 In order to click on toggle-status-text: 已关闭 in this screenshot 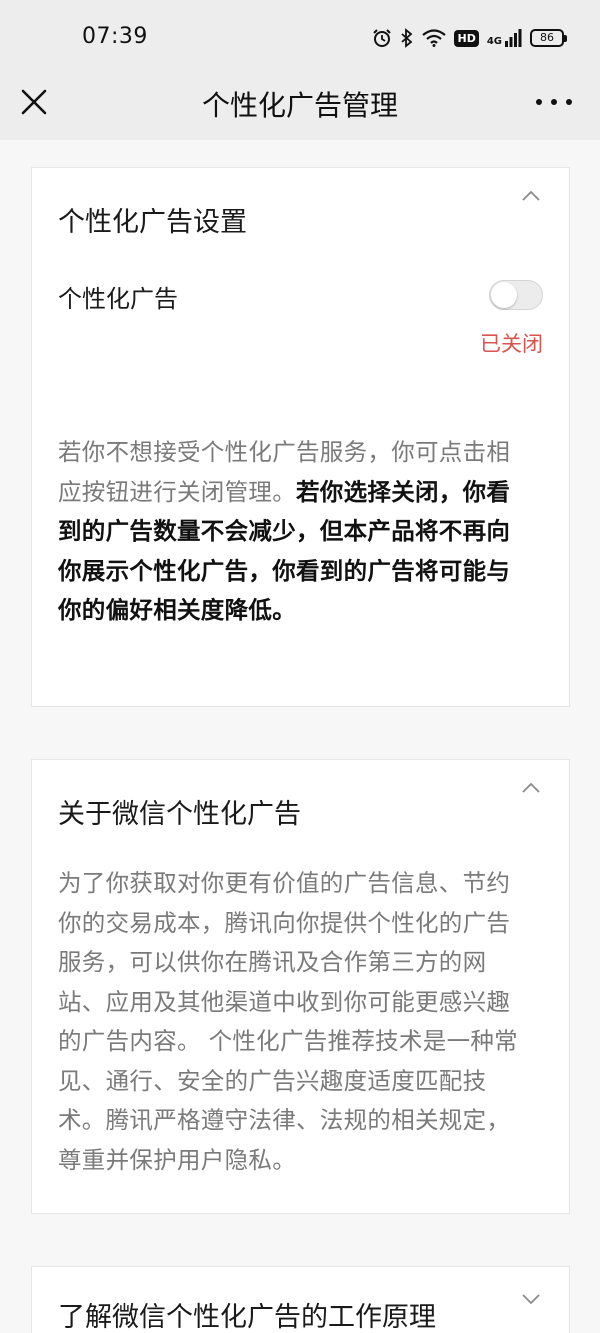, I will do `click(511, 344)`.